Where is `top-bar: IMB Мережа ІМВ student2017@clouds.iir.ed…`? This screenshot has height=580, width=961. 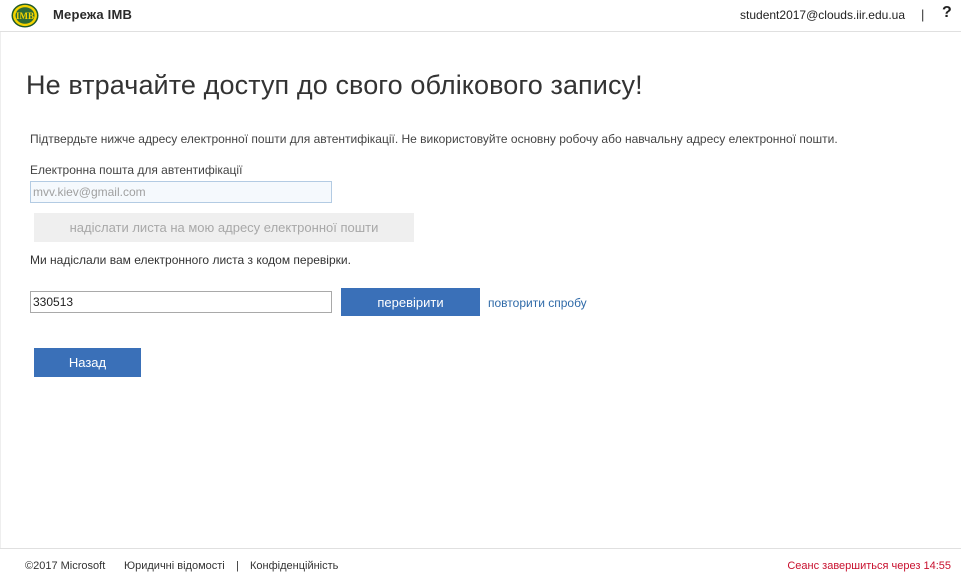
top-bar: IMB Мережа ІМВ student2017@clouds.iir.ed… is located at coordinates (480, 16).